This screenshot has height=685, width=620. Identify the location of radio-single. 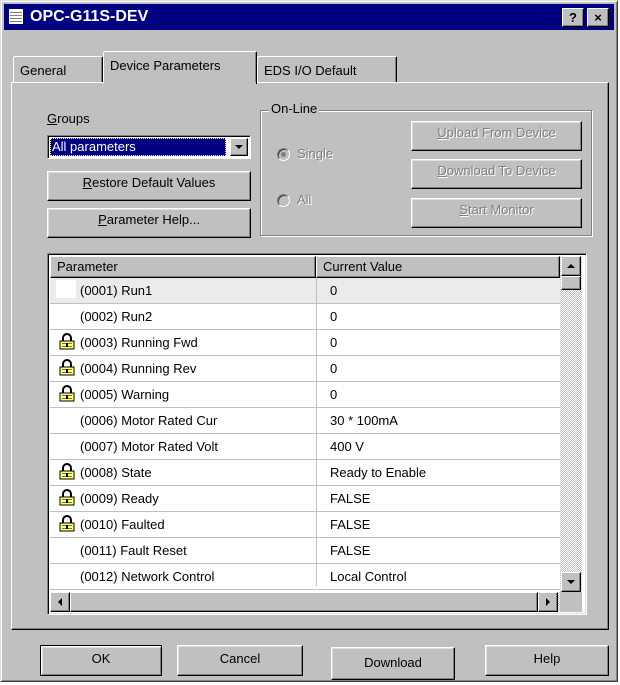
(283, 154).